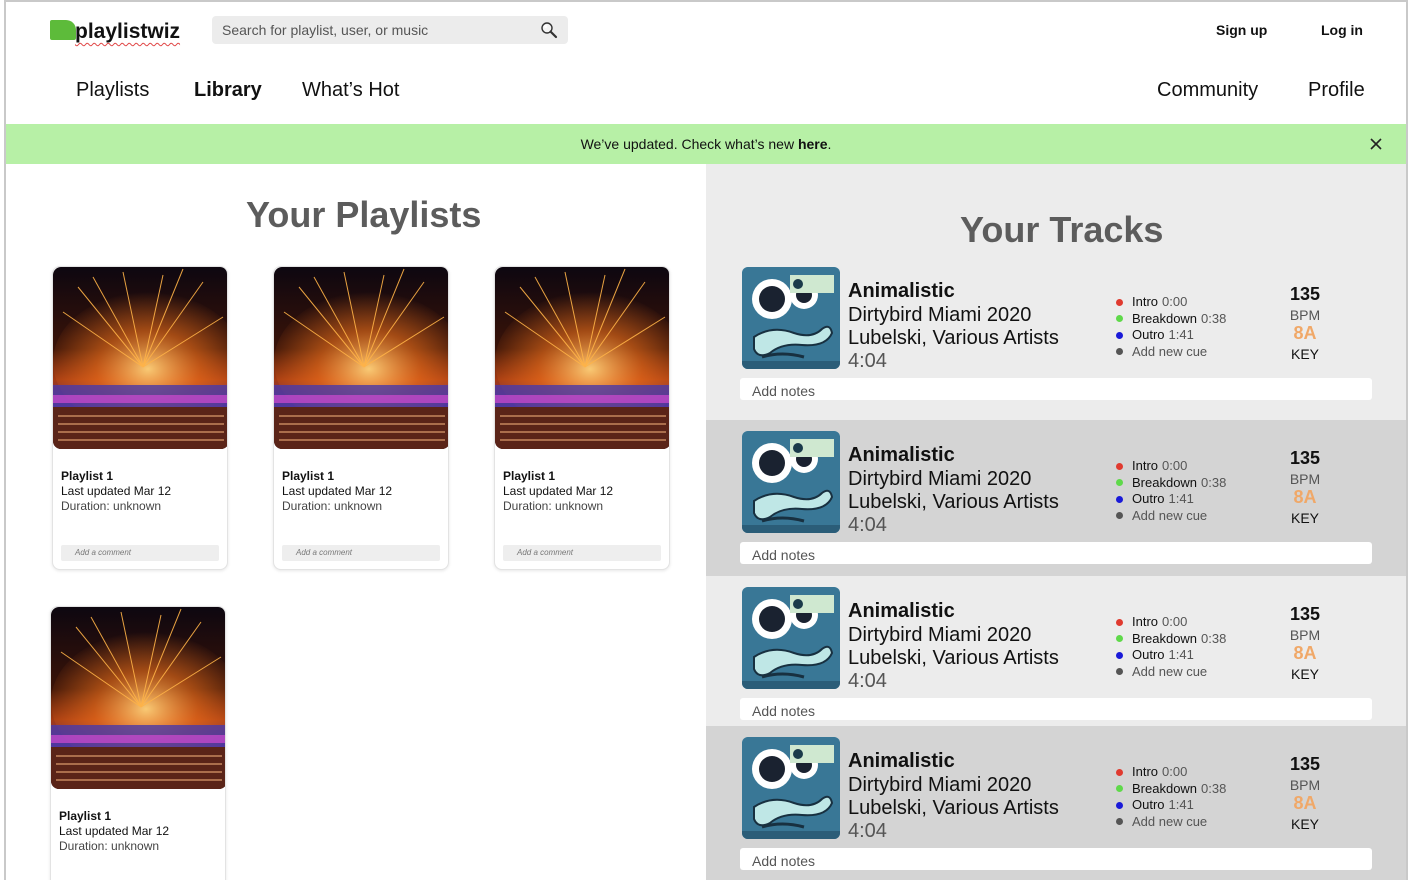 This screenshot has width=1412, height=880. I want to click on banner-text: We’ve updated. Check what’s new, so click(689, 144).